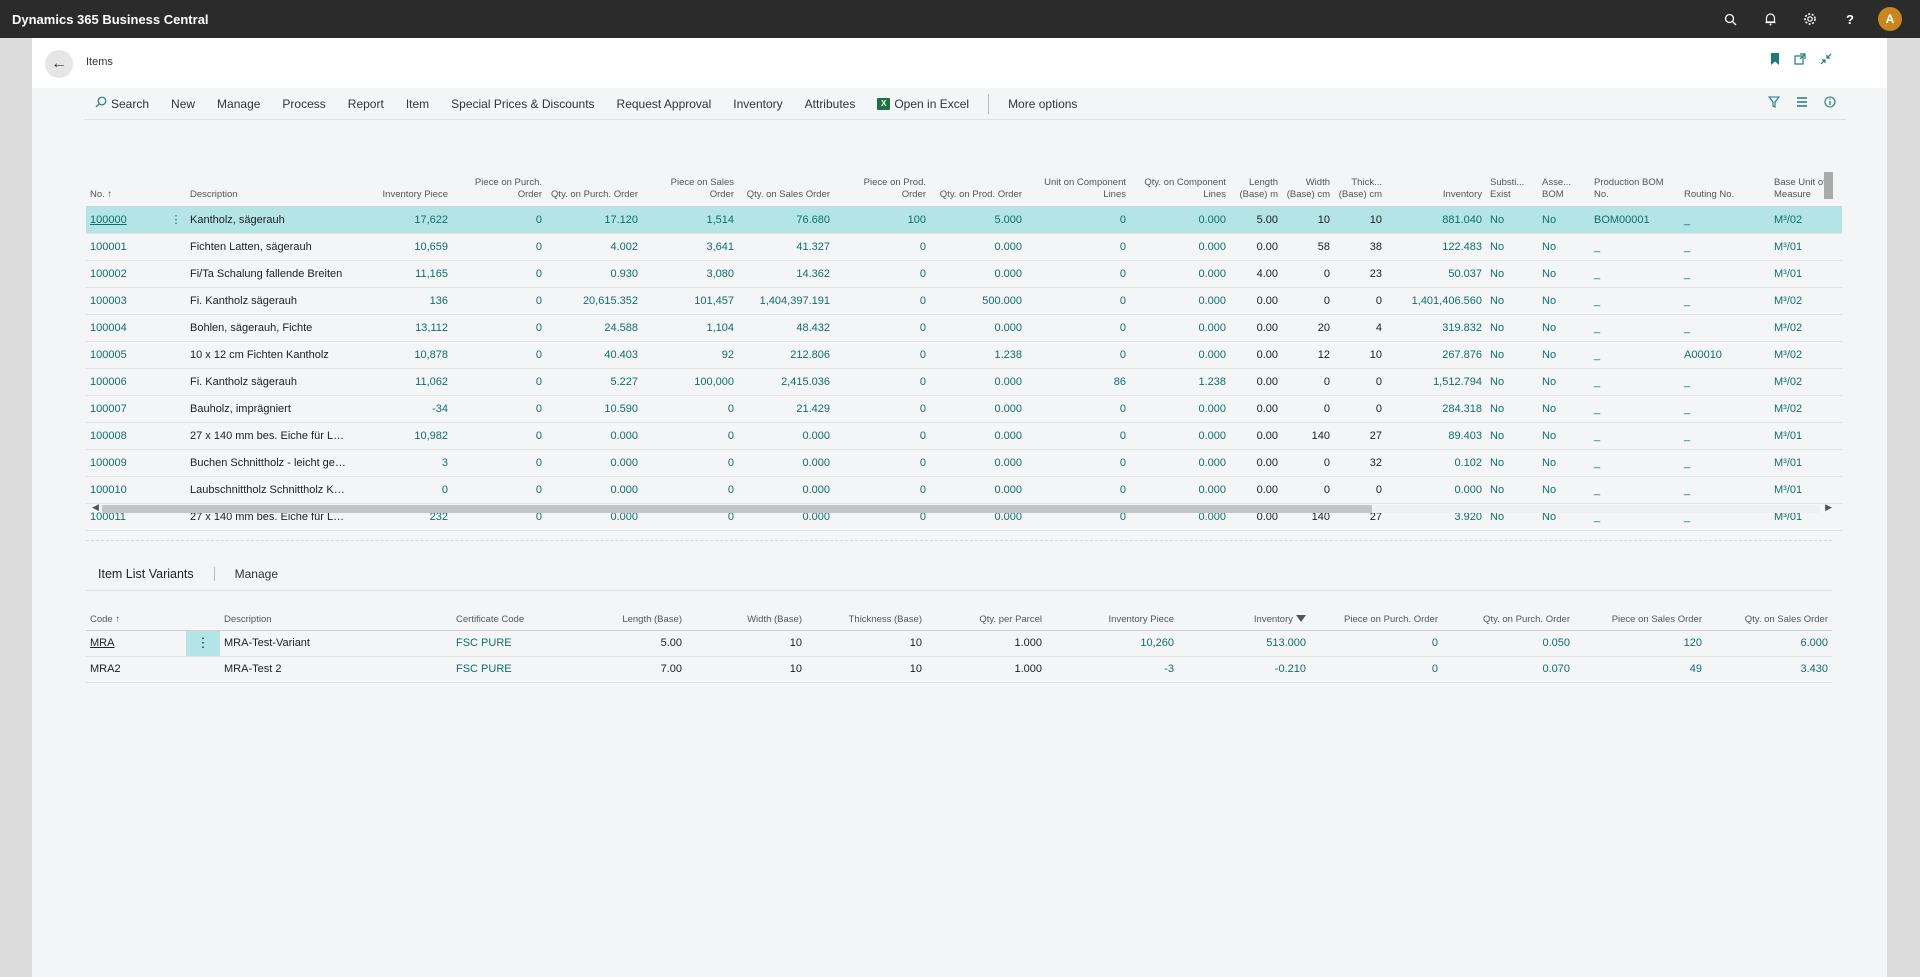  I want to click on row-menu-icon: ⋮, so click(203, 643).